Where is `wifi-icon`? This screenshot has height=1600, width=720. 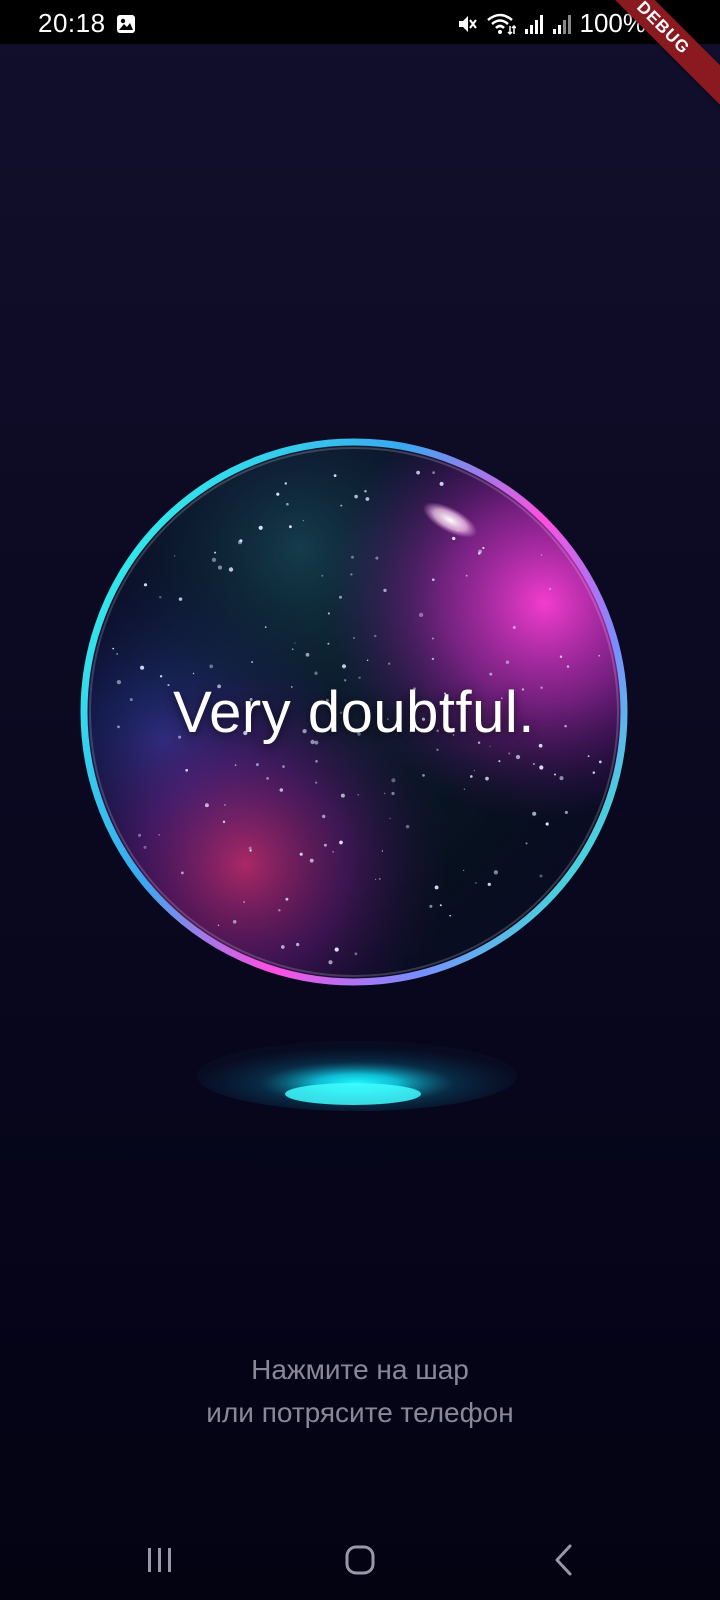 wifi-icon is located at coordinates (501, 24).